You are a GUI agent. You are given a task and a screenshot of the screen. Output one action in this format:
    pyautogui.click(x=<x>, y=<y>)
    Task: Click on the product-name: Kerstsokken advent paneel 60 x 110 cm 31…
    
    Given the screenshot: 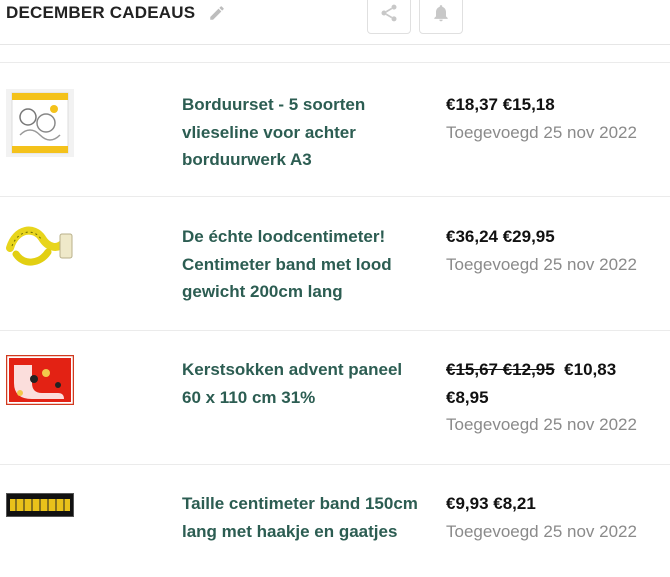 What is the action you would take?
    pyautogui.click(x=302, y=383)
    